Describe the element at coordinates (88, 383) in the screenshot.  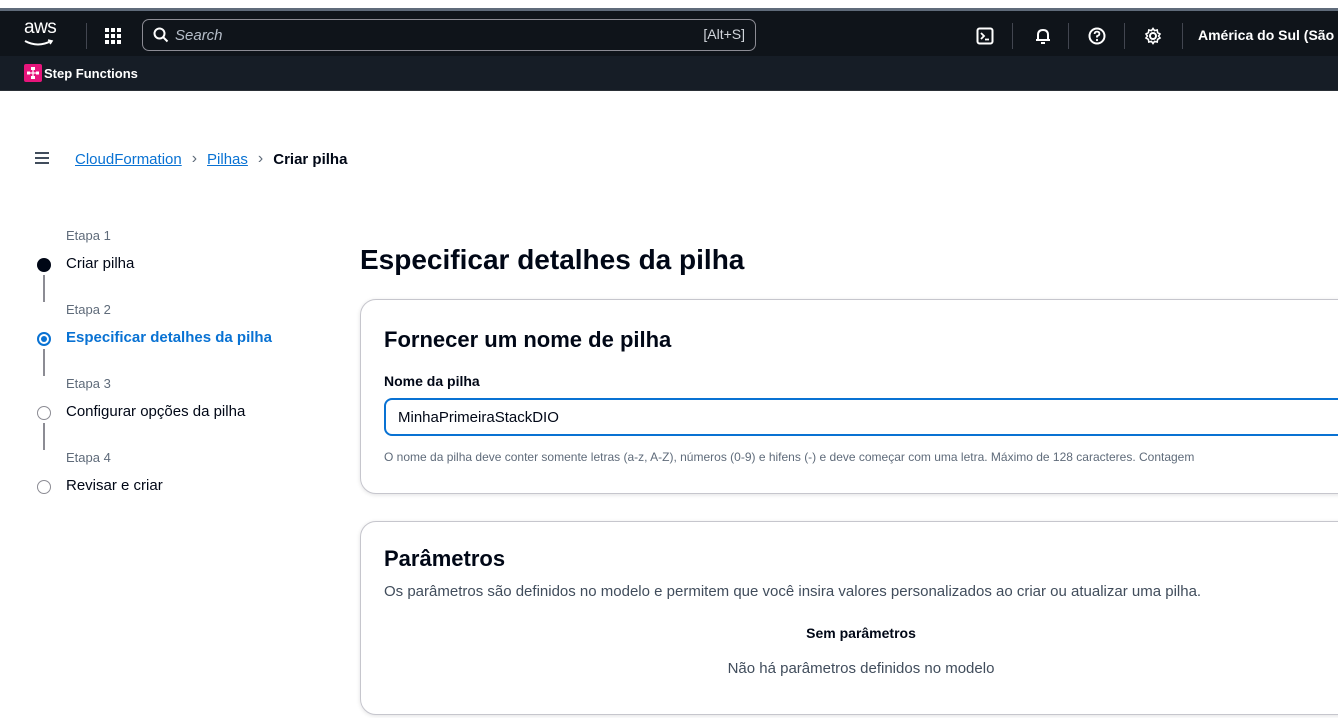
I see `step-number: Etapa 3` at that location.